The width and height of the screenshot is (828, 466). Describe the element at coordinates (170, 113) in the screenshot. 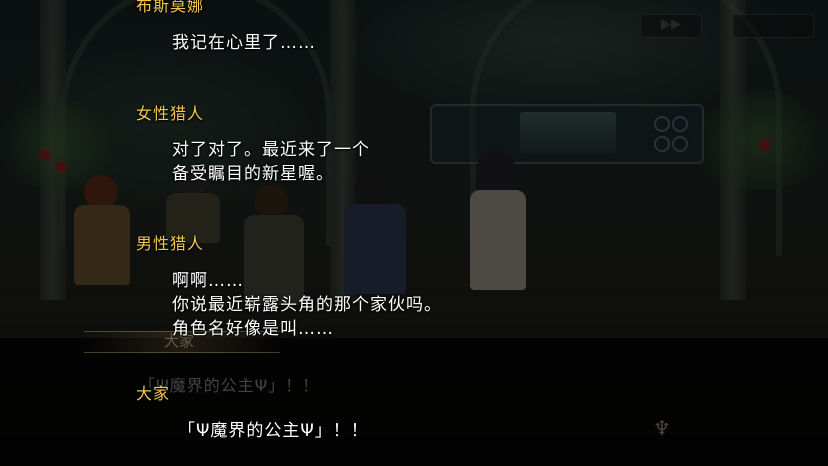

I see `log-speaker-name: 女性猎人` at that location.